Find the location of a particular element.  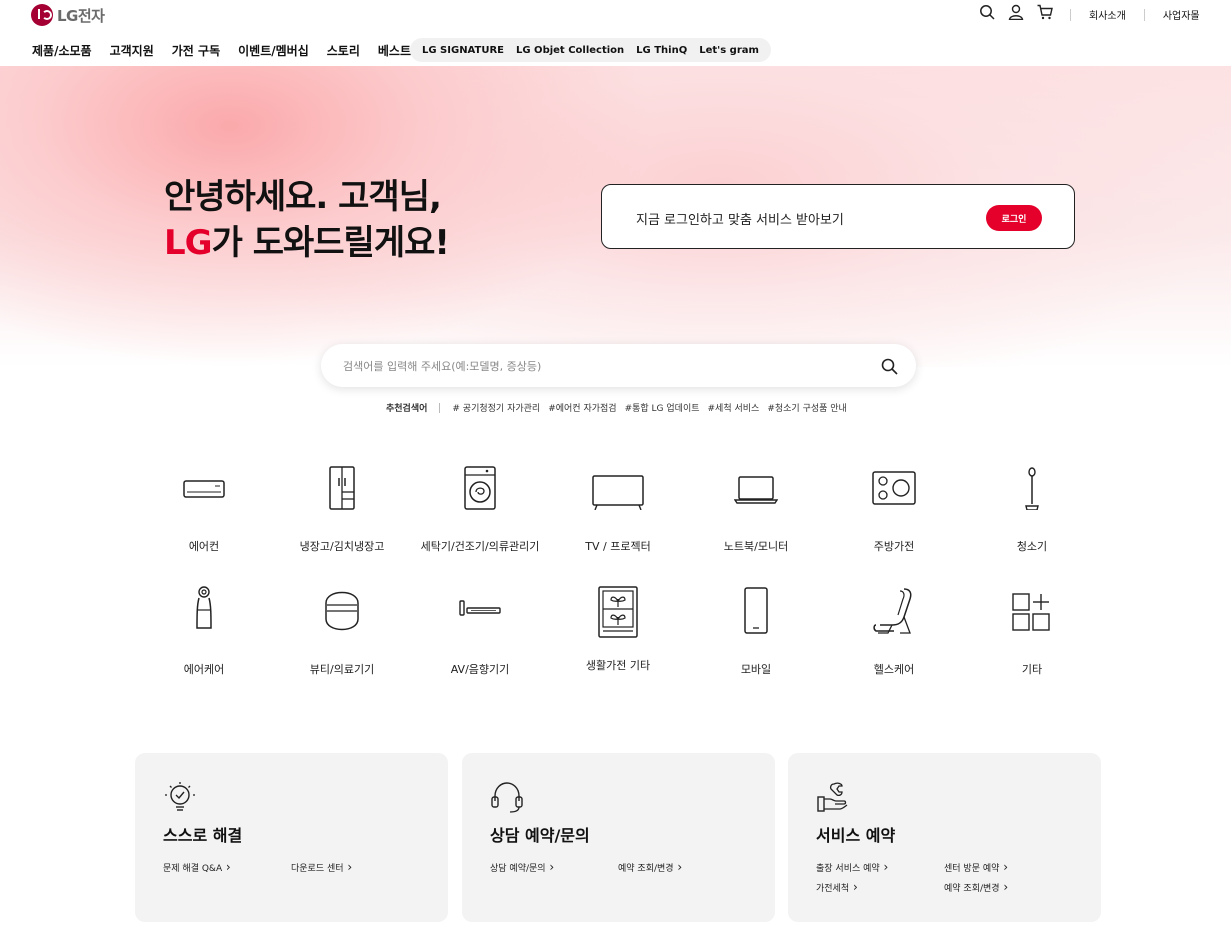

headset-icon is located at coordinates (507, 797).